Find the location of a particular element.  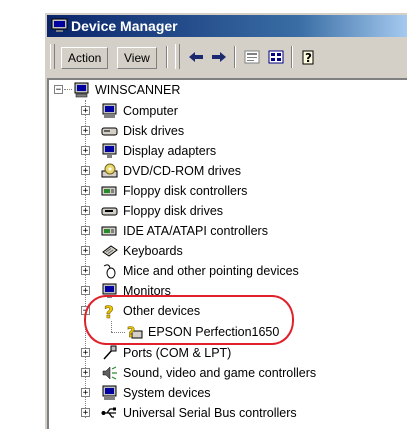

floppy-drive-icon is located at coordinates (109, 211).